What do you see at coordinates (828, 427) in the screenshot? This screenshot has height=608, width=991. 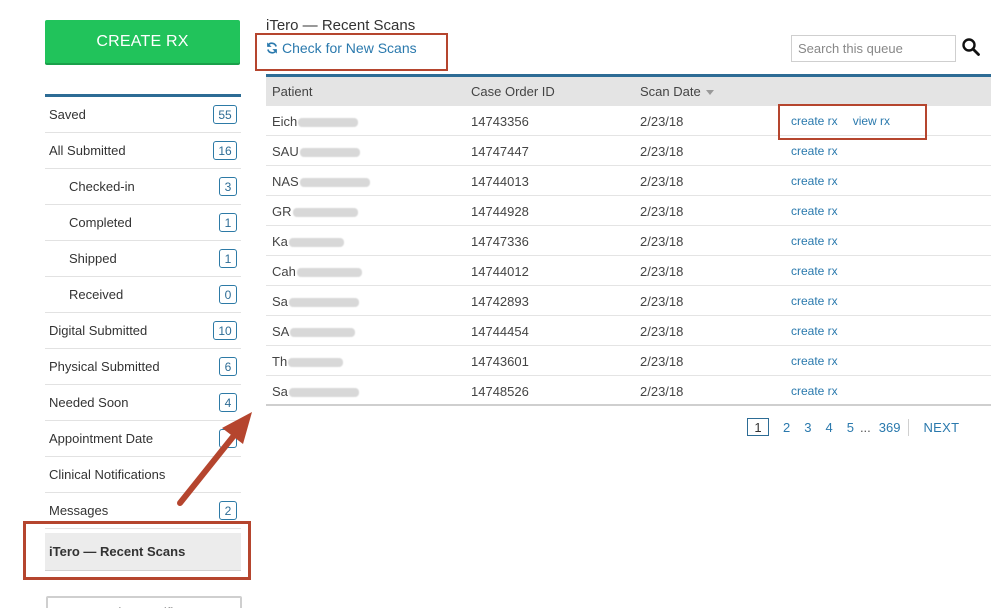 I see `page-4: 4` at bounding box center [828, 427].